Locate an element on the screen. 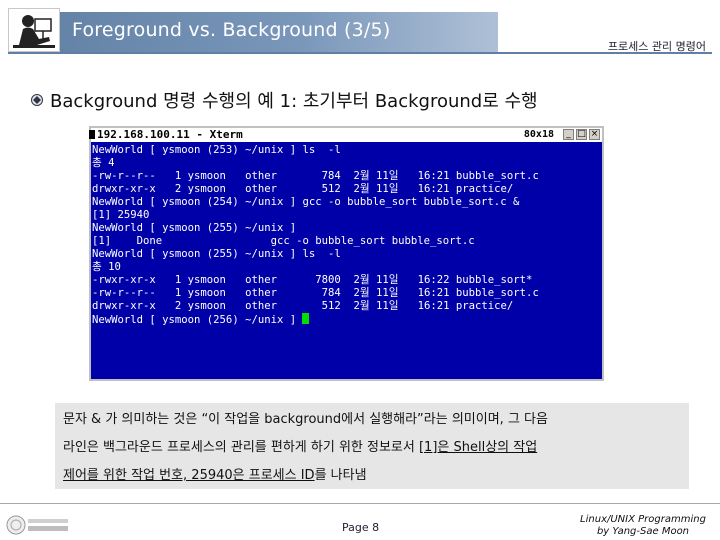 The height and width of the screenshot is (540, 720). page-number: Page 8 is located at coordinates (361, 527).